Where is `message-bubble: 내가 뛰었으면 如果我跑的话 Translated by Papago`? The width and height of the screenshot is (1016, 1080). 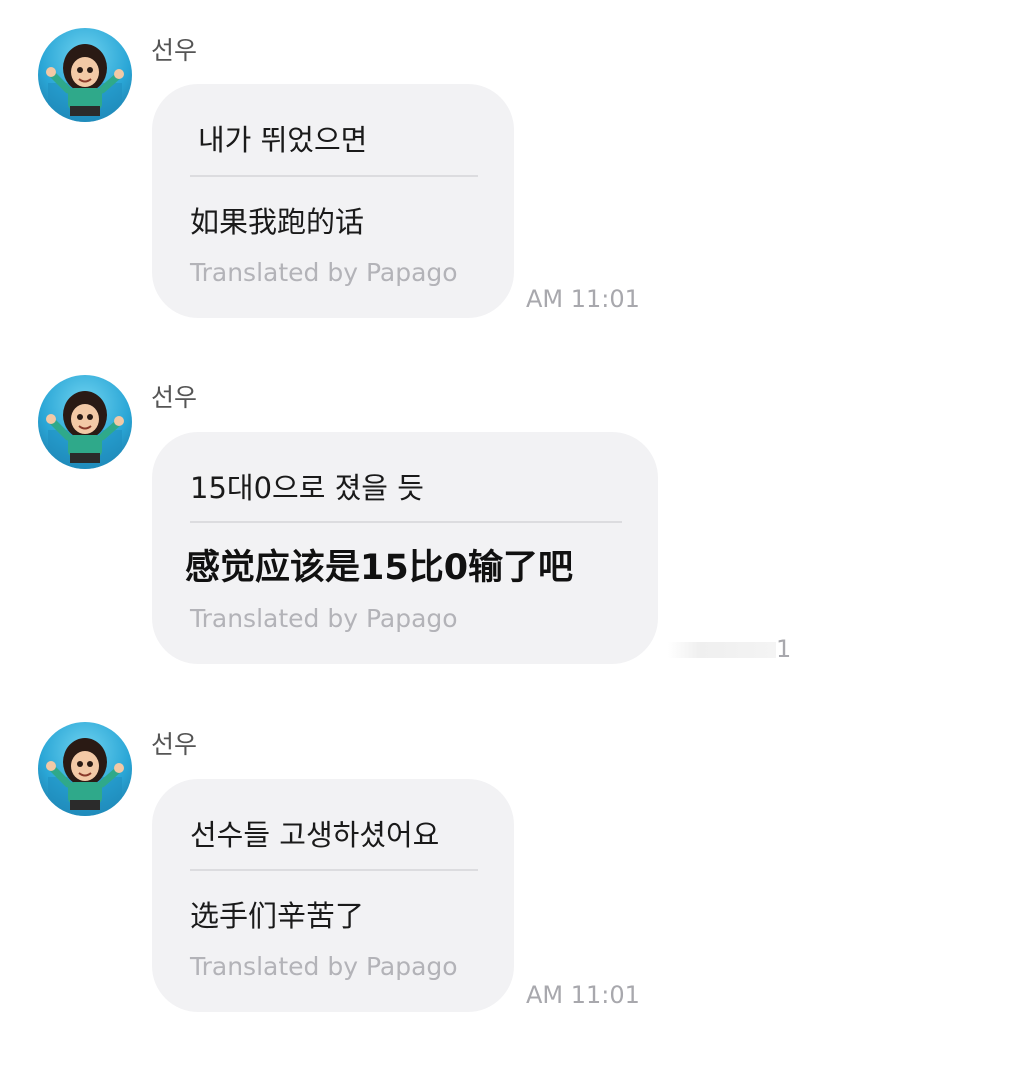
message-bubble: 내가 뛰었으면 如果我跑的话 Translated by Papago is located at coordinates (333, 201).